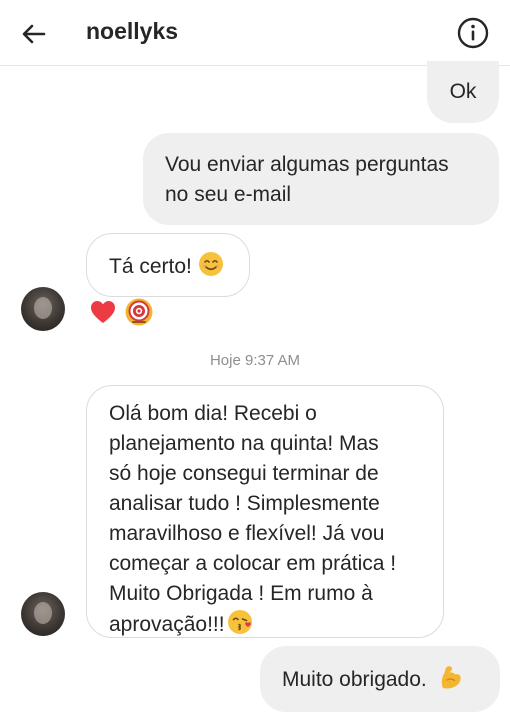  I want to click on arrow-left-icon, so click(34, 34).